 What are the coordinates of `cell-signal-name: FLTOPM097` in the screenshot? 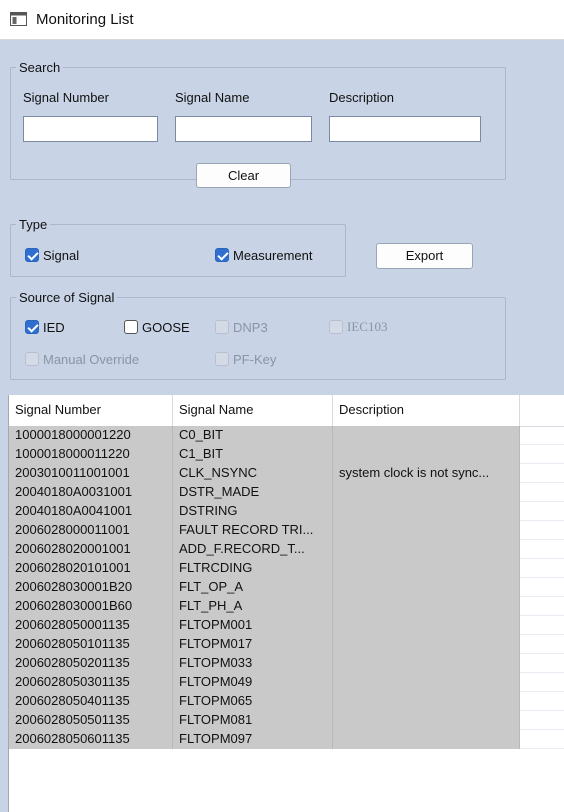 It's located at (253, 739).